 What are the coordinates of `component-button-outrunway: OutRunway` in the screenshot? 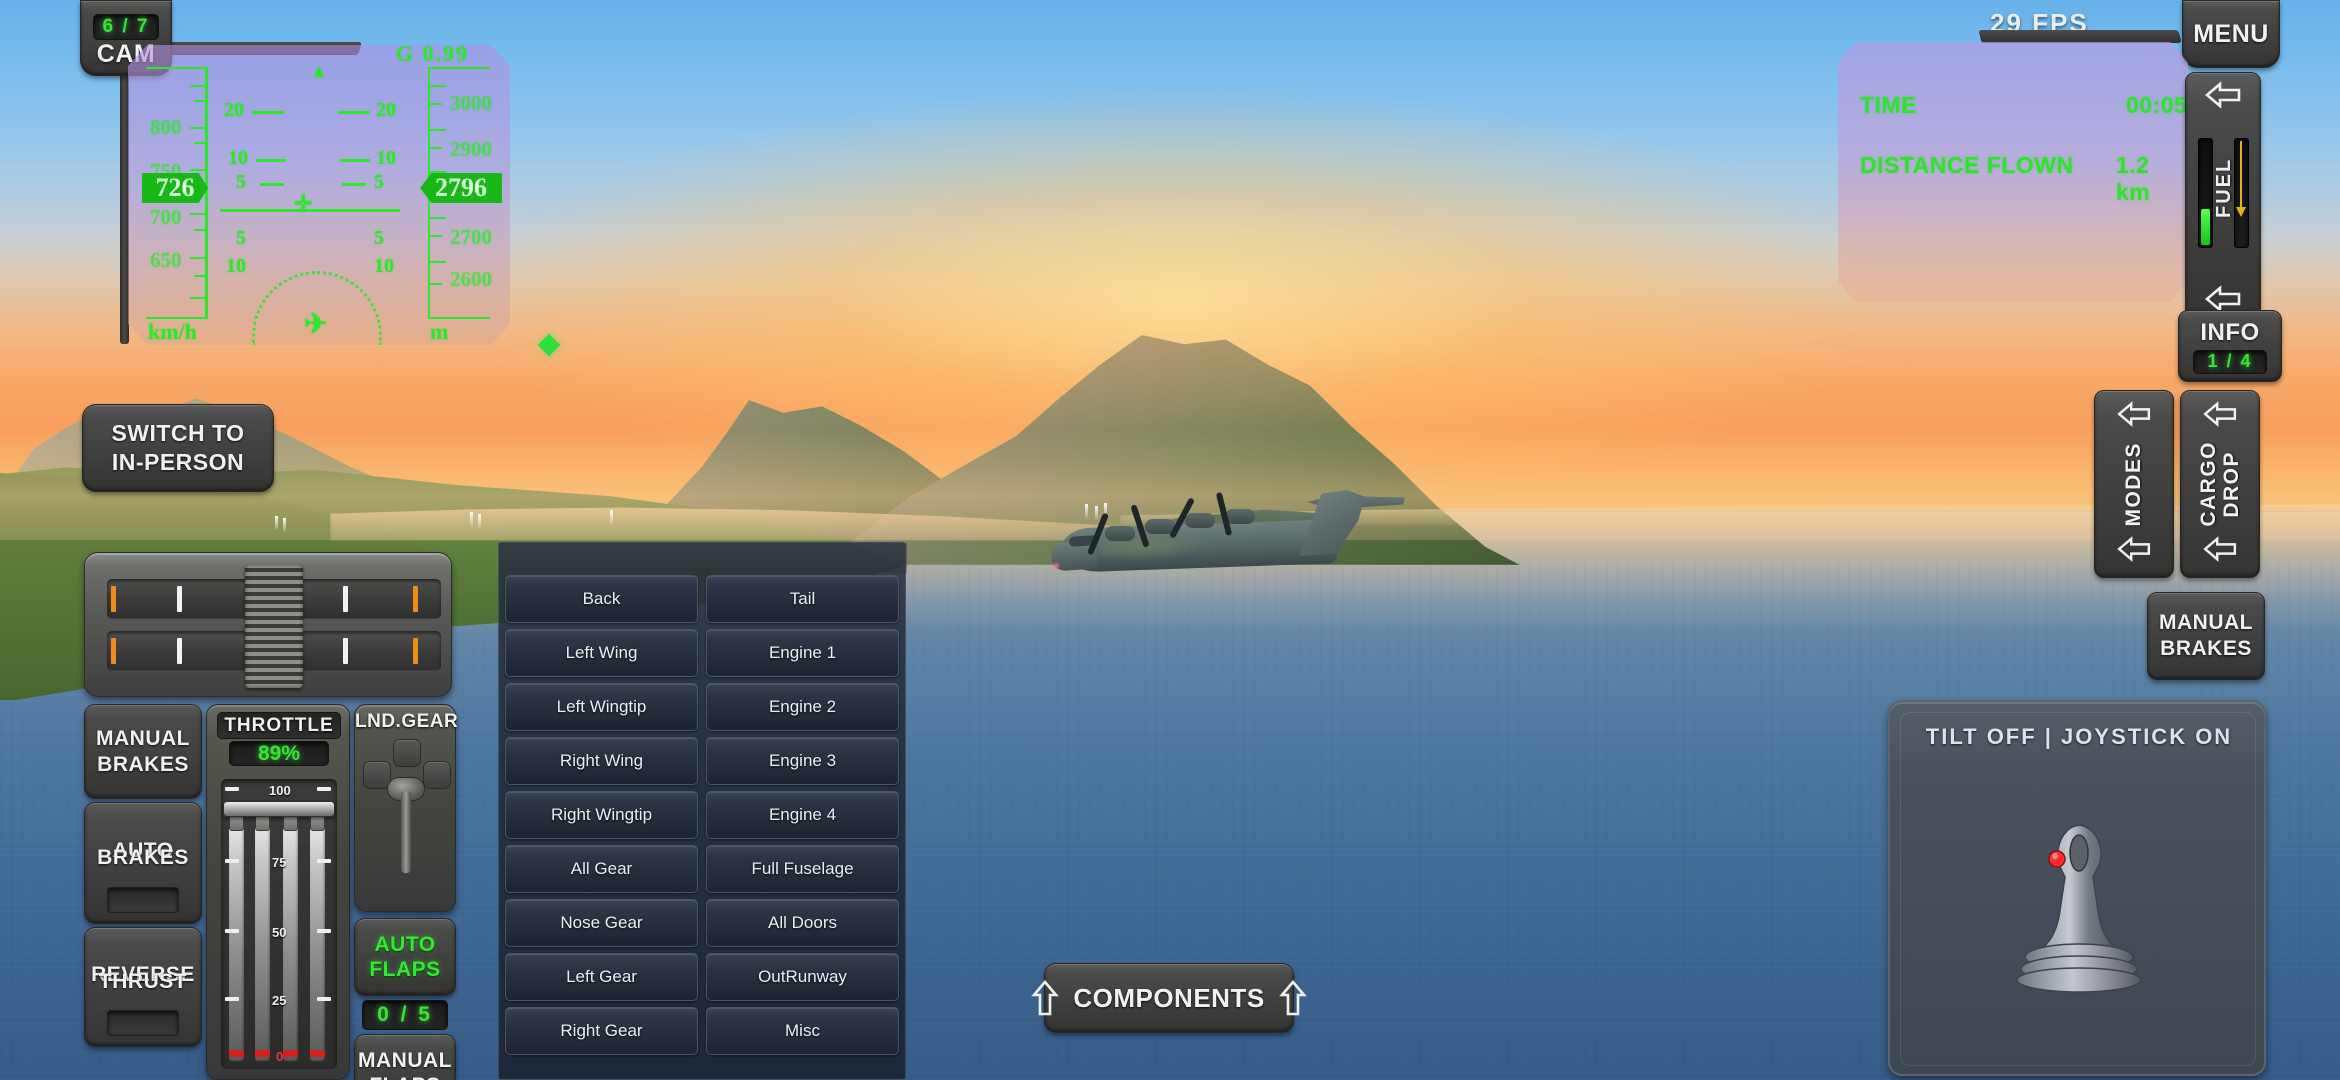 It's located at (802, 977).